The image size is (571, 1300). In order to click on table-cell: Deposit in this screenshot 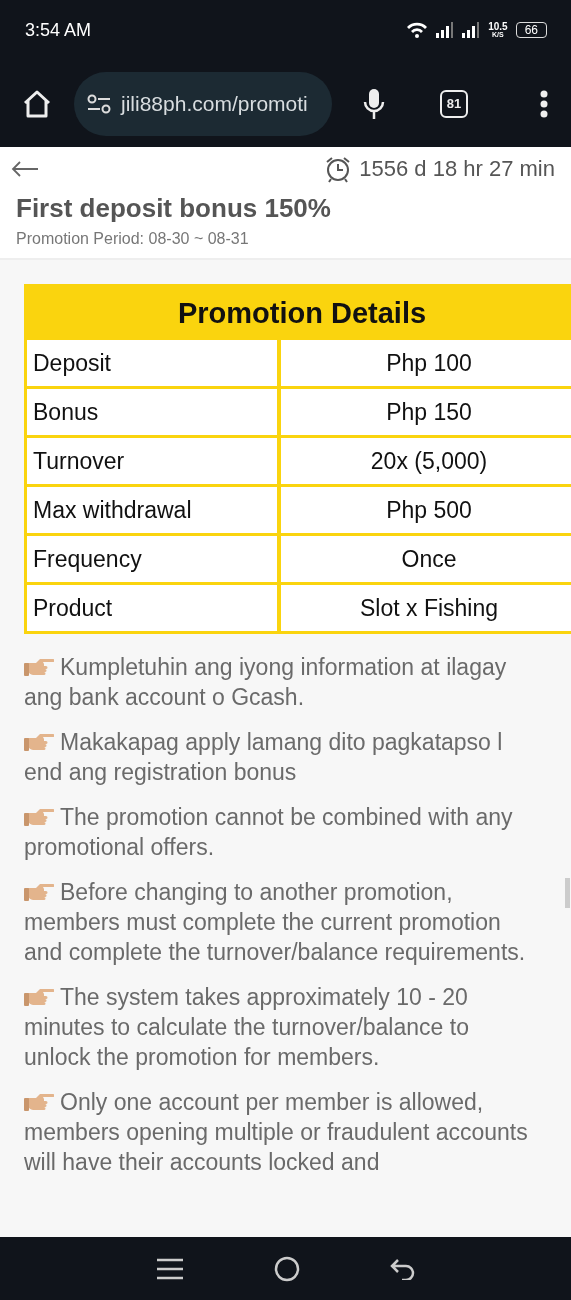, I will do `click(152, 363)`.